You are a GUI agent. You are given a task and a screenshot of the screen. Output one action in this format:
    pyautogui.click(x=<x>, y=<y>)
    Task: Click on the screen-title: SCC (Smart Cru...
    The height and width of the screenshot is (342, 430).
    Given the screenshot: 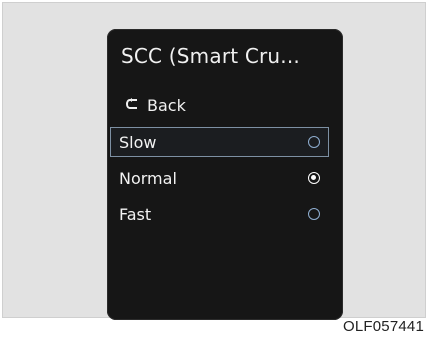 What is the action you would take?
    pyautogui.click(x=210, y=56)
    